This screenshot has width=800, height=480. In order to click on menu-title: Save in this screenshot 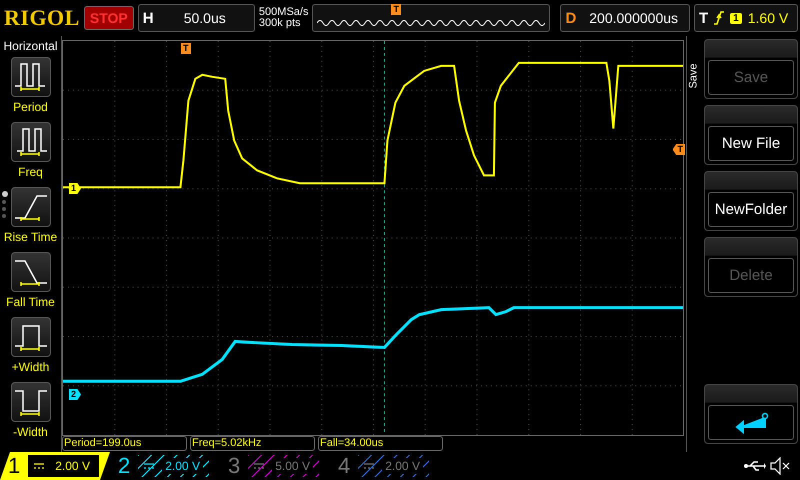, I will do `click(694, 76)`.